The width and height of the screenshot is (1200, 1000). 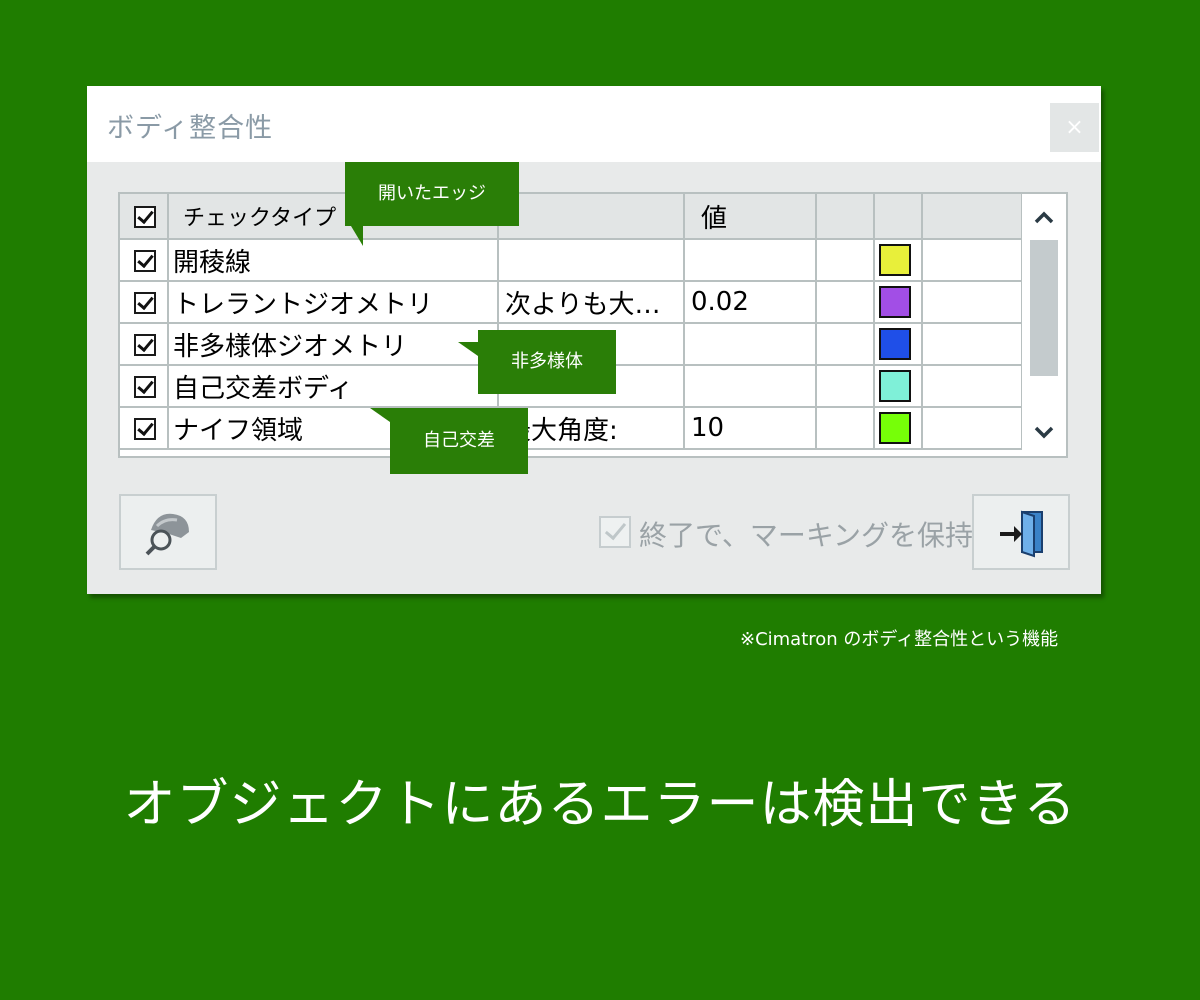 I want to click on check-type-label: トレラントジオメトリ, so click(x=303, y=304).